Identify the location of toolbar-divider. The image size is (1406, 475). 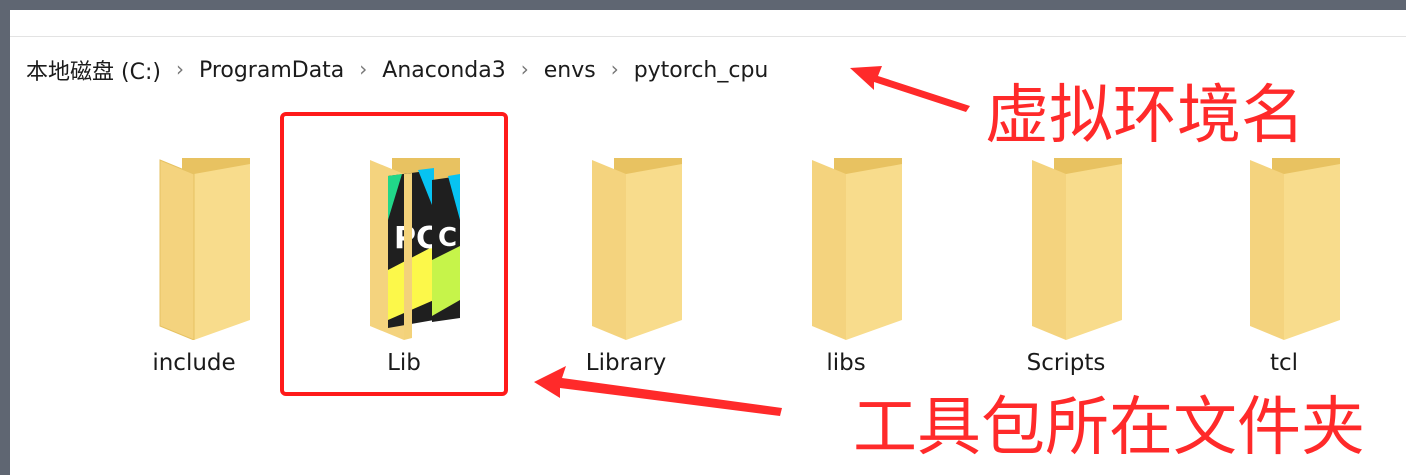
(708, 36).